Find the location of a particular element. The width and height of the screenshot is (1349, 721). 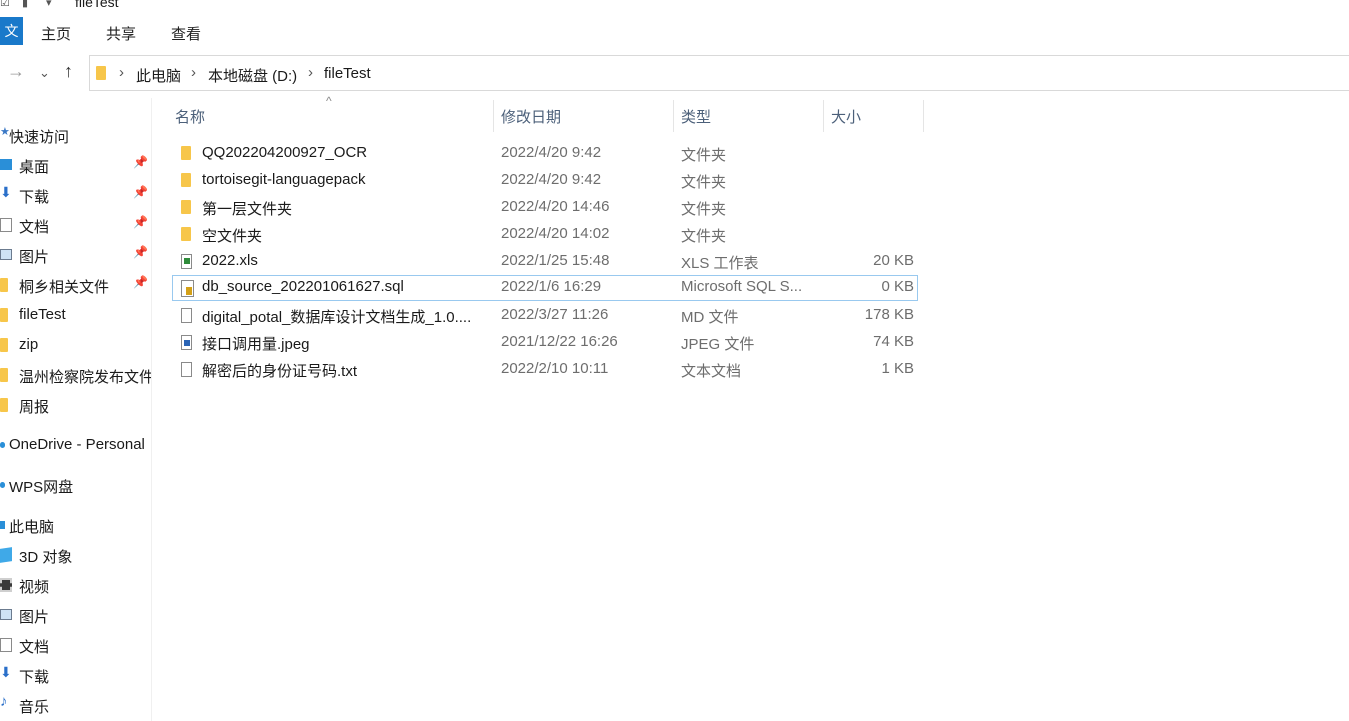

sql-file-icon is located at coordinates (187, 288).